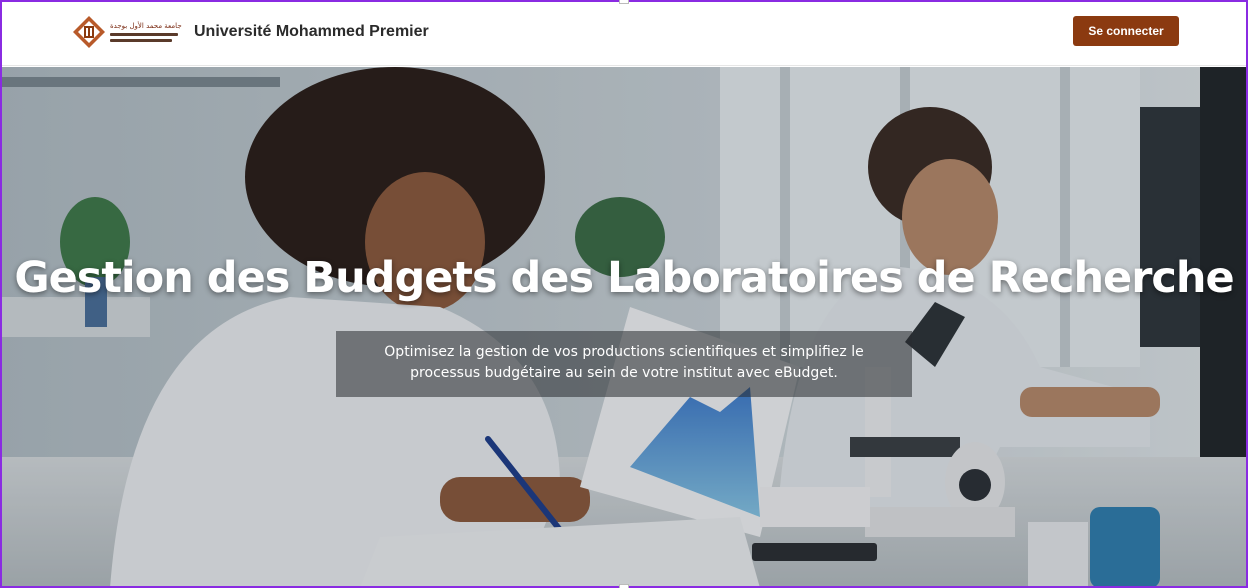 The height and width of the screenshot is (588, 1248). I want to click on resize-handle-top, so click(624, 2).